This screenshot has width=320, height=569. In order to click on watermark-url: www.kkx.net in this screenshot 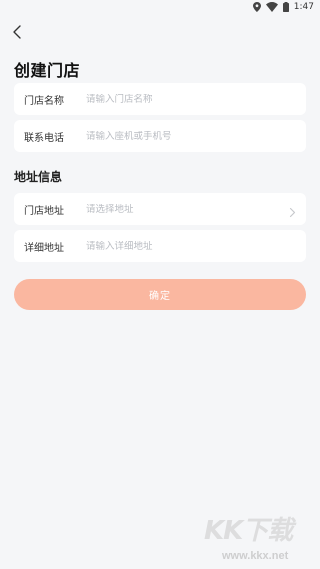, I will do `click(255, 556)`.